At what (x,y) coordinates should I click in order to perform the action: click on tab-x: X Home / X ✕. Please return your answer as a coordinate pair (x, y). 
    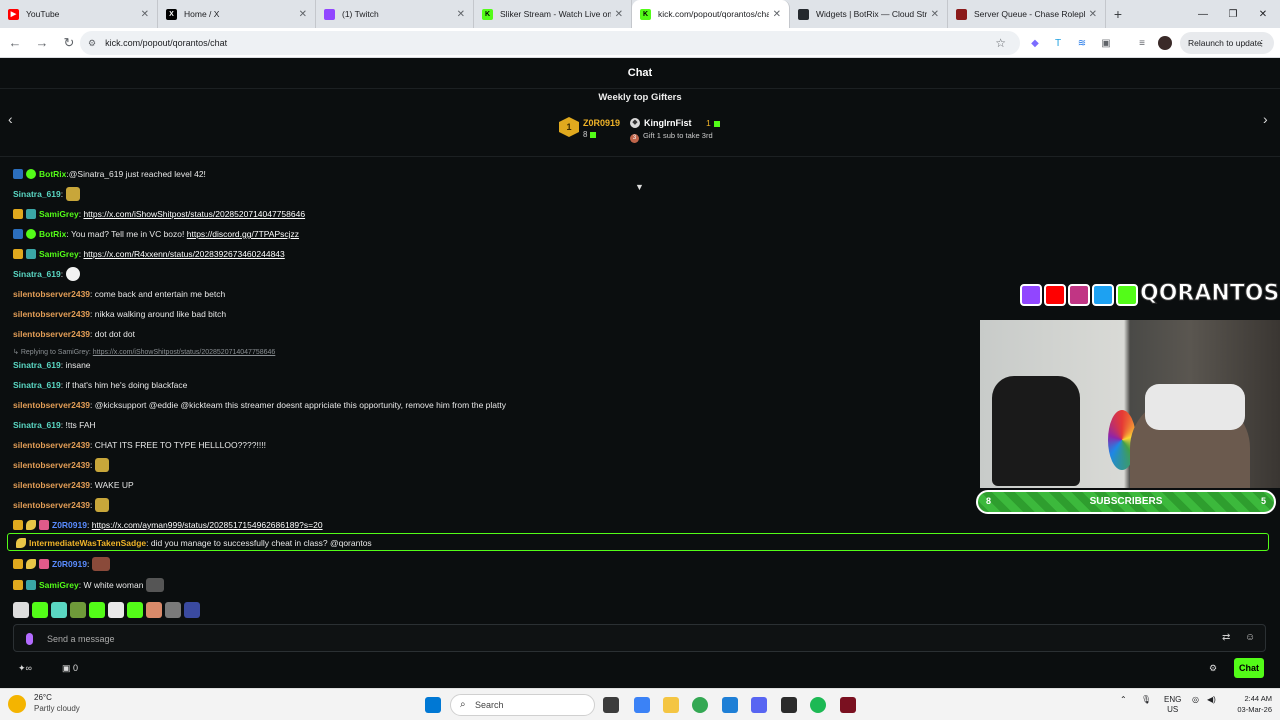
    Looking at the image, I should click on (237, 14).